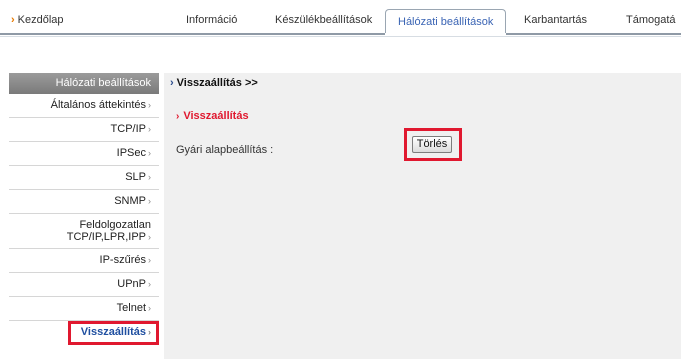 Image resolution: width=681 pixels, height=359 pixels. What do you see at coordinates (84, 130) in the screenshot?
I see `sidebar-item-tcpip: TCP/IP ›` at bounding box center [84, 130].